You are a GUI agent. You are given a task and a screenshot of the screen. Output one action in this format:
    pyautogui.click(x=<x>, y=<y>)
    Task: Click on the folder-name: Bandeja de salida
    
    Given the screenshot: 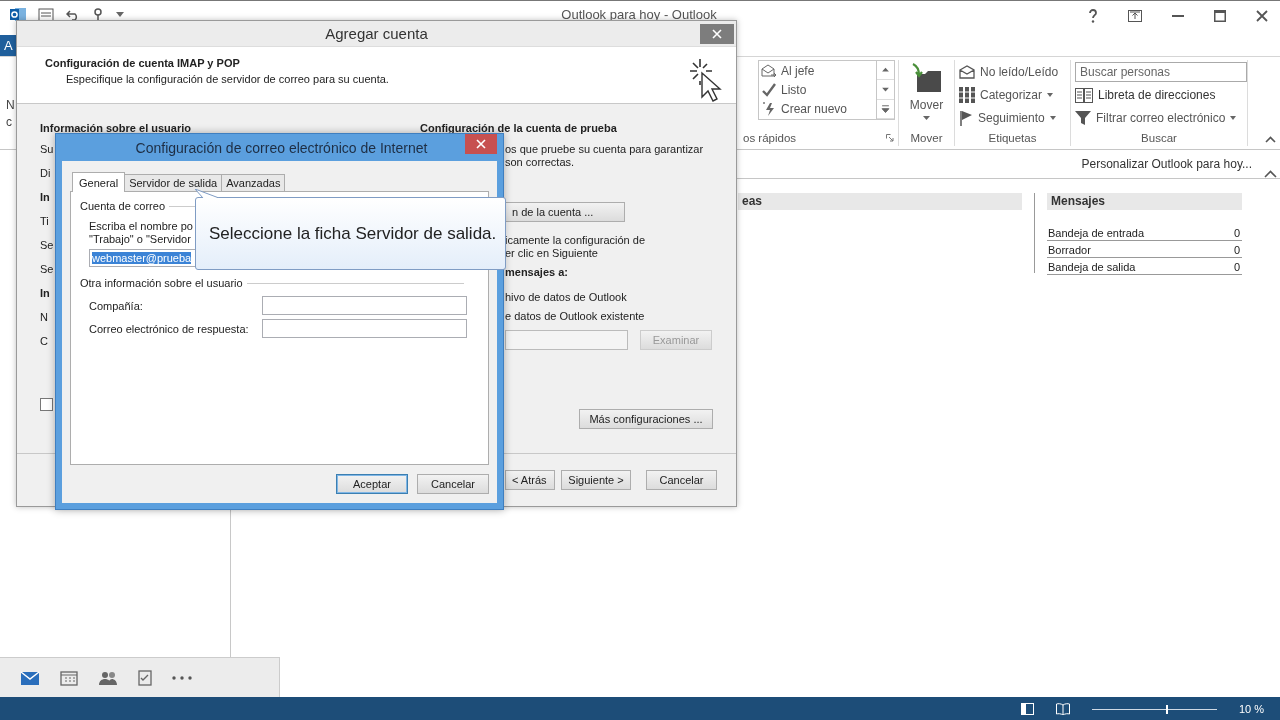 What is the action you would take?
    pyautogui.click(x=1092, y=267)
    